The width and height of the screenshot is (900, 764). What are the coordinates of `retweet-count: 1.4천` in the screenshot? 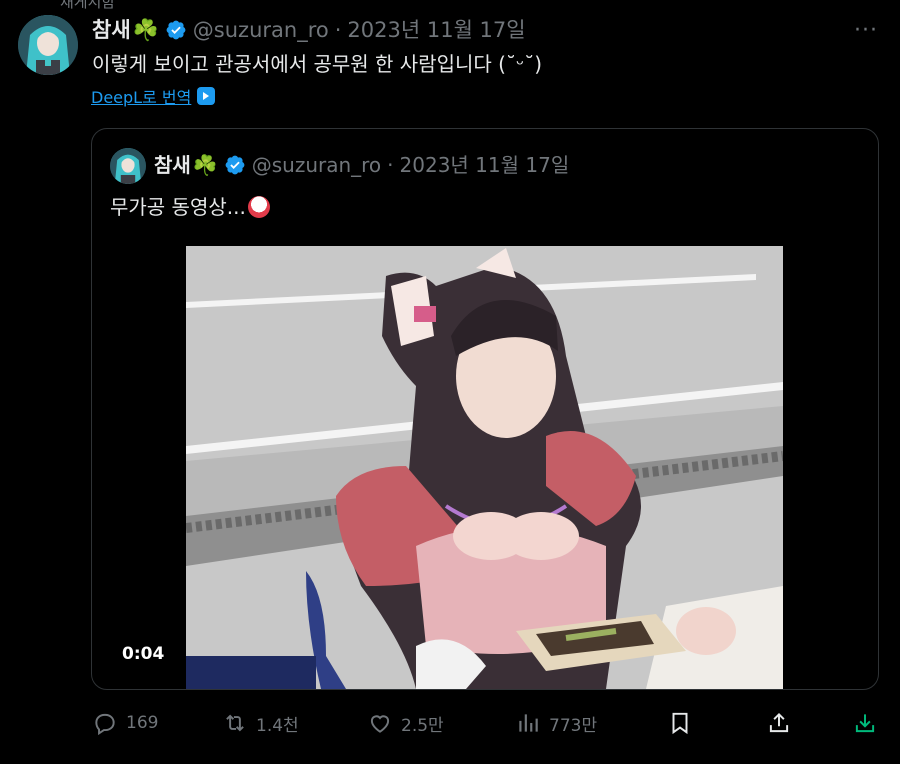 It's located at (277, 725).